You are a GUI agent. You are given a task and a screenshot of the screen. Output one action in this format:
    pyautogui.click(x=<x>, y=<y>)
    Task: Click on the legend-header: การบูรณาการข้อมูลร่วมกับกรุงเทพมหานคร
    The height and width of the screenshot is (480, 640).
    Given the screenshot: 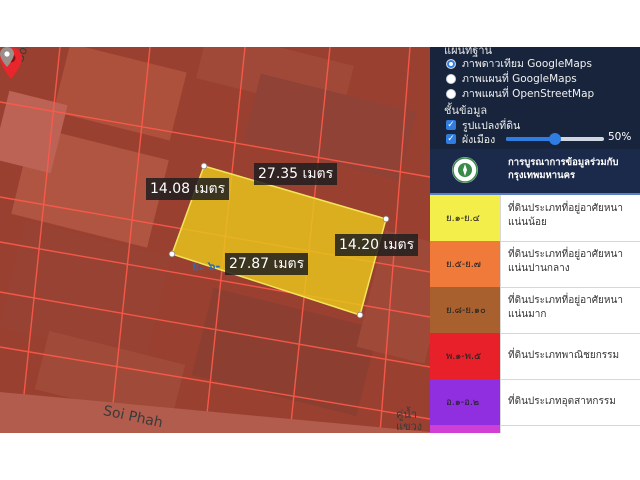 What is the action you would take?
    pyautogui.click(x=535, y=172)
    